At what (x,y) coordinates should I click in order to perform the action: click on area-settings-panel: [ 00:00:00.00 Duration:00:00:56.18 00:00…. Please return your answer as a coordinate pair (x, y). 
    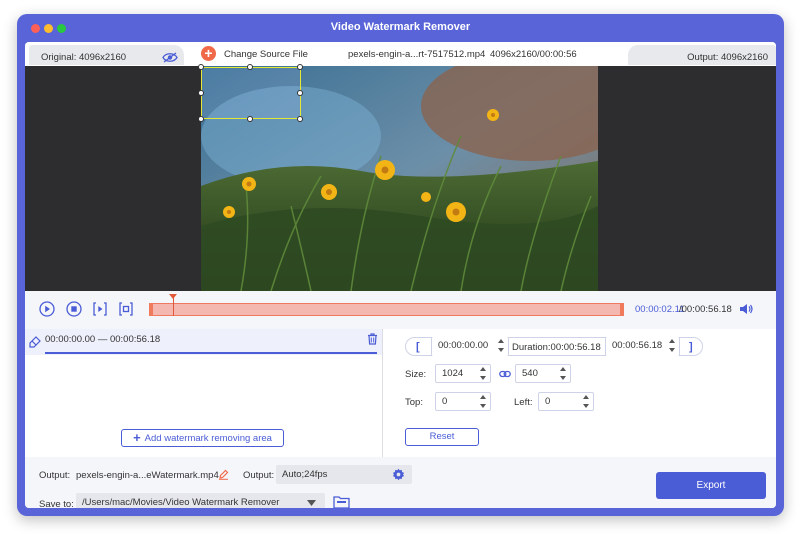
    Looking at the image, I should click on (579, 393).